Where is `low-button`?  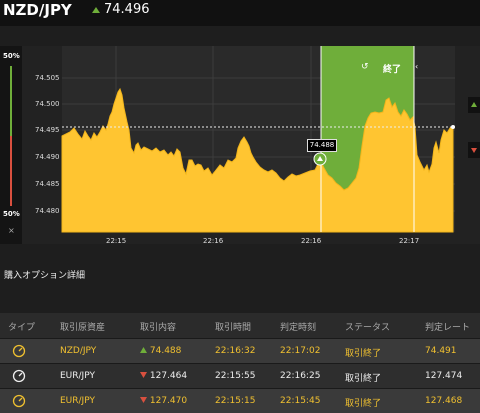
low-button is located at coordinates (474, 150).